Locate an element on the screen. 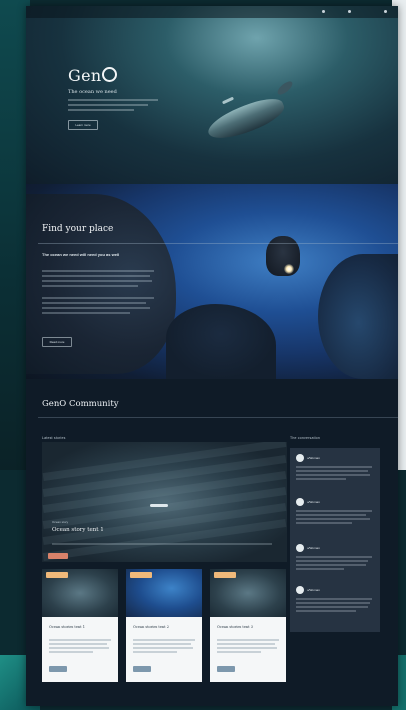  story-card: Ocean stories tent 2 is located at coordinates (164, 625).